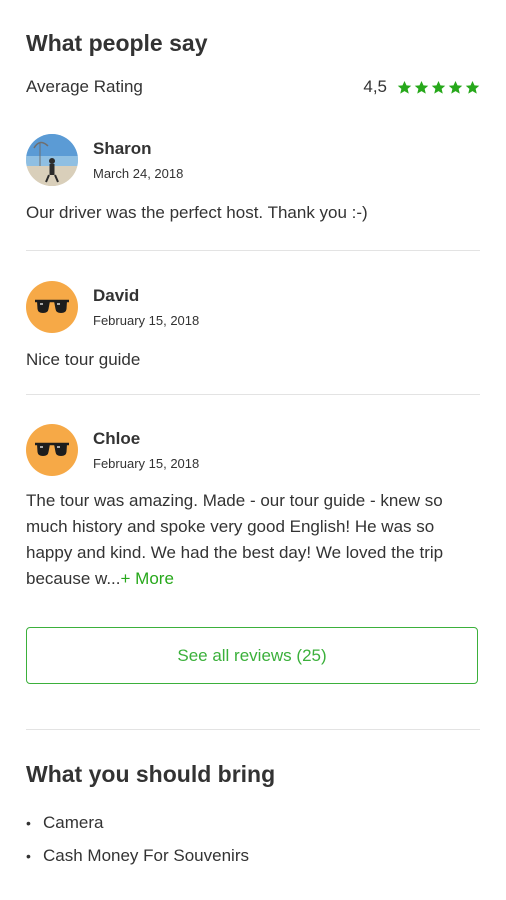 The width and height of the screenshot is (506, 900). What do you see at coordinates (252, 655) in the screenshot?
I see `see-all-reviews-button: See all reviews (25)` at bounding box center [252, 655].